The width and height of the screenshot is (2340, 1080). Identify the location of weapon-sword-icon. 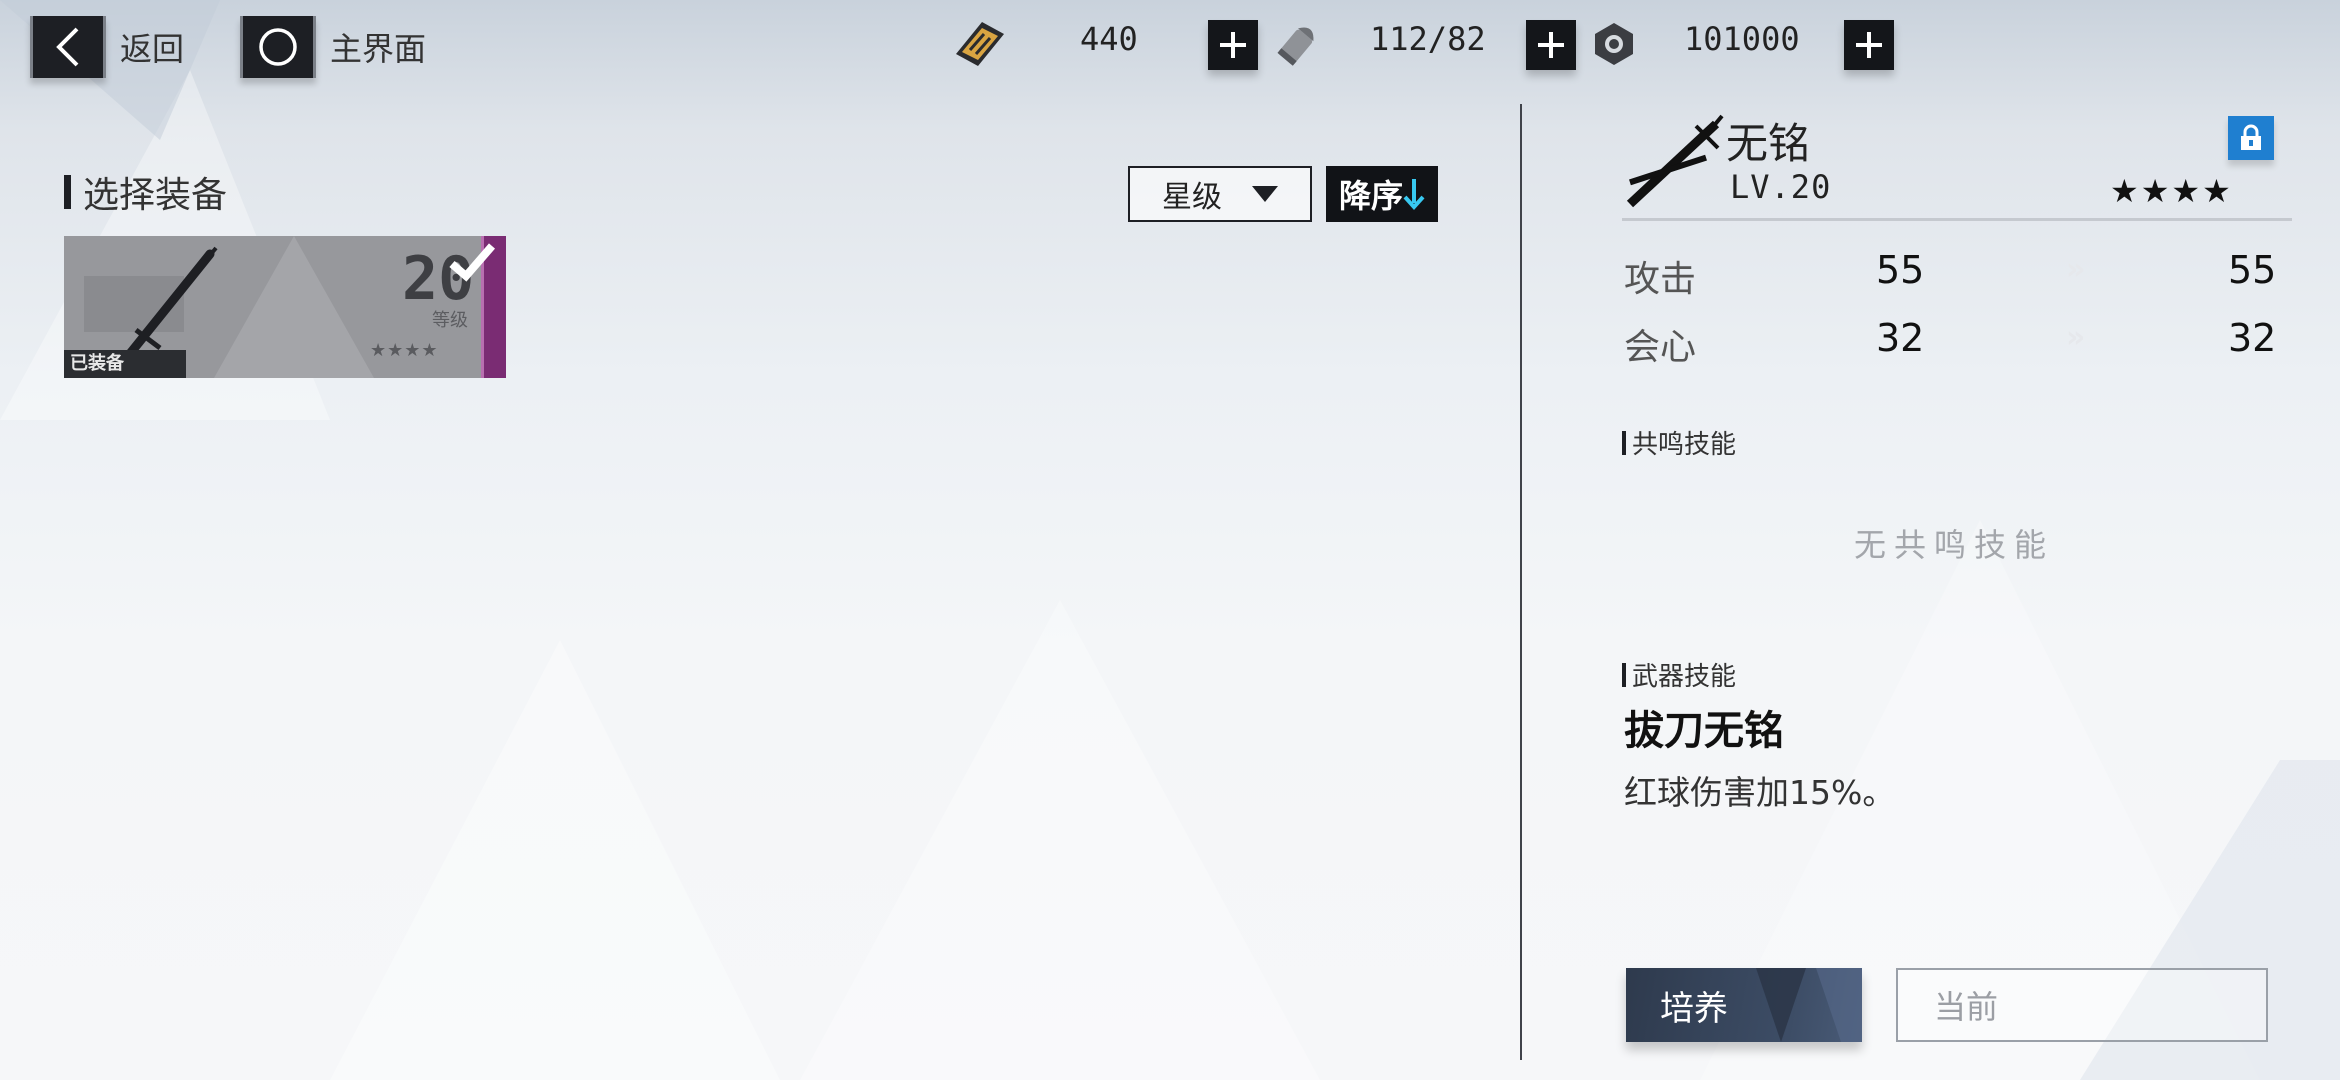
(1675, 161).